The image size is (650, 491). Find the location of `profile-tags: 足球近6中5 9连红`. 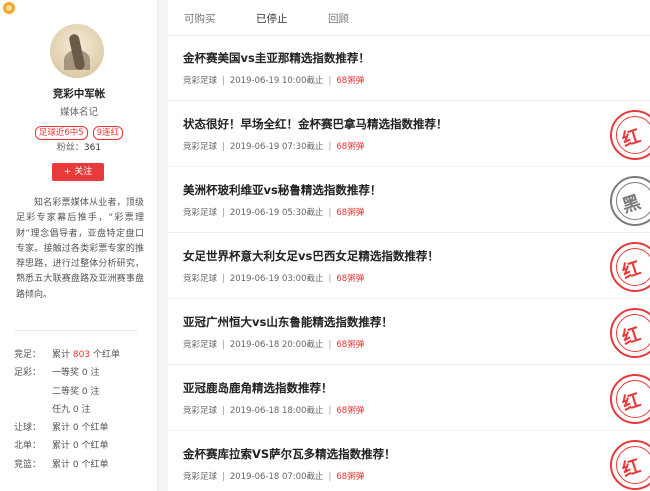

profile-tags: 足球近6中5 9连红 is located at coordinates (79, 130).